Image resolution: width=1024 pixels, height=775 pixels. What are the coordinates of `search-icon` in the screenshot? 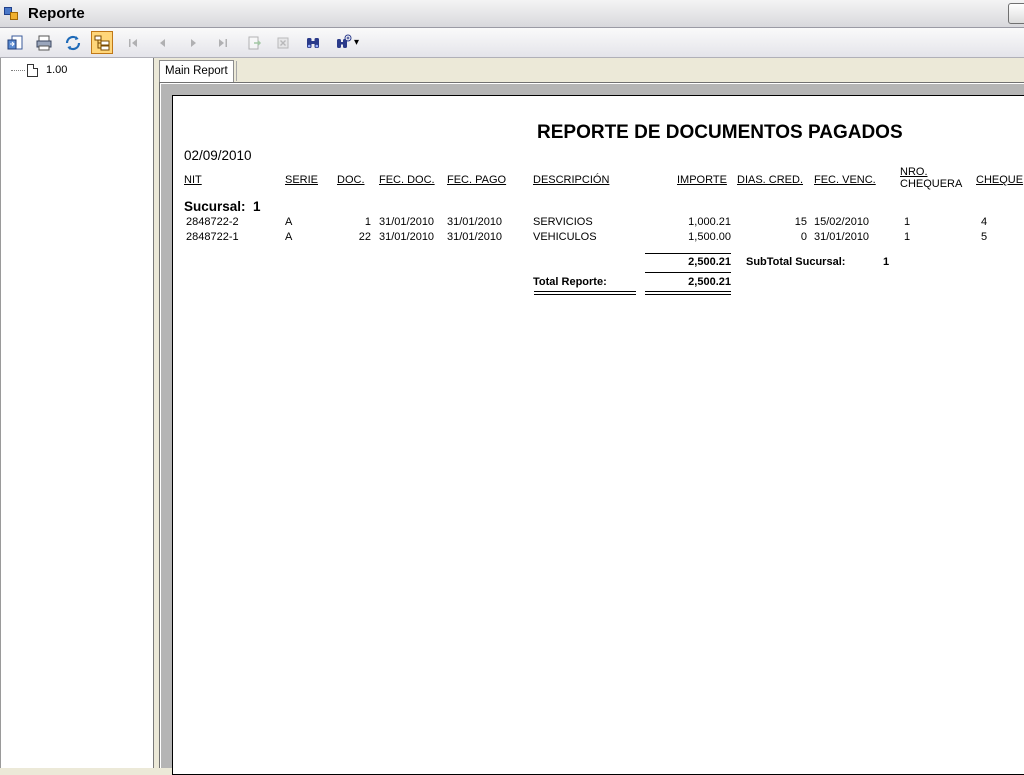 It's located at (313, 42).